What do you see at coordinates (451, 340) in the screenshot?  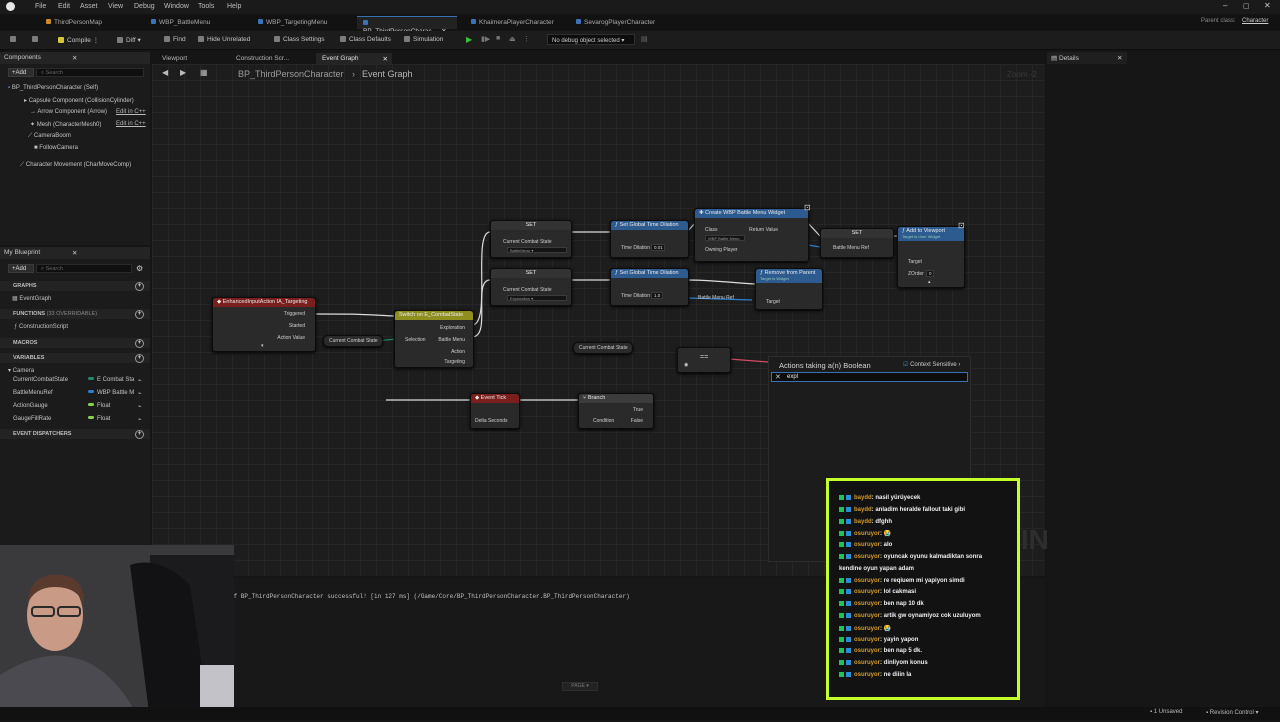 I see `pin-battle-menu: Battle Menu` at bounding box center [451, 340].